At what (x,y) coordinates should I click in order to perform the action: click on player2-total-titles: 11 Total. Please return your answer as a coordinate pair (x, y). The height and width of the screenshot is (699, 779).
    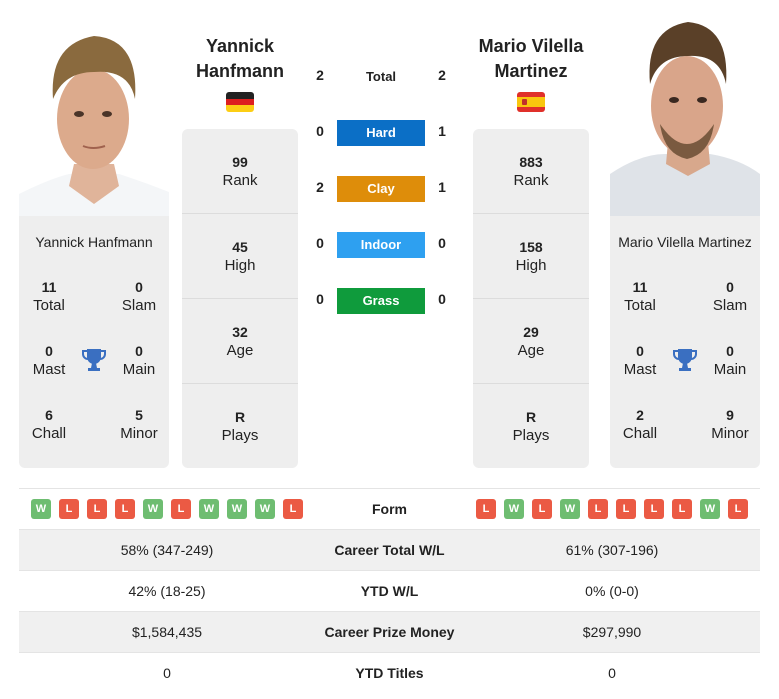
    Looking at the image, I should click on (640, 297).